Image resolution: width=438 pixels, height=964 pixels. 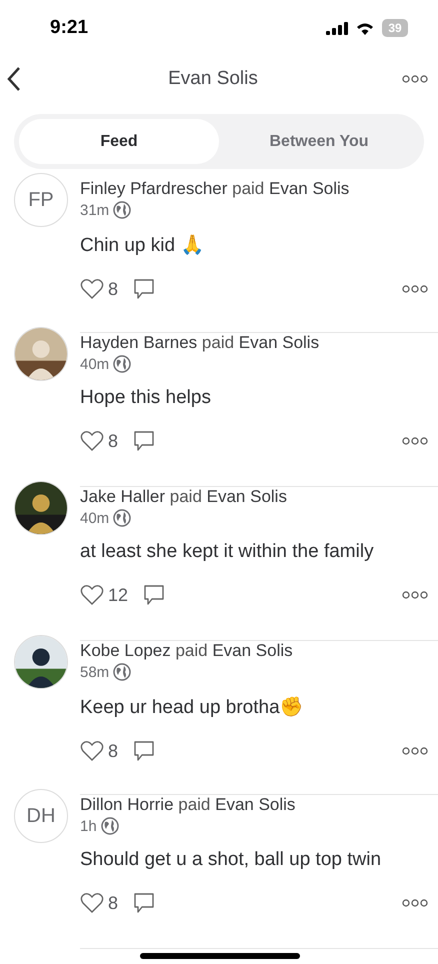 What do you see at coordinates (200, 343) in the screenshot?
I see `payment-line: Hayden Barnes paid Evan Solis` at bounding box center [200, 343].